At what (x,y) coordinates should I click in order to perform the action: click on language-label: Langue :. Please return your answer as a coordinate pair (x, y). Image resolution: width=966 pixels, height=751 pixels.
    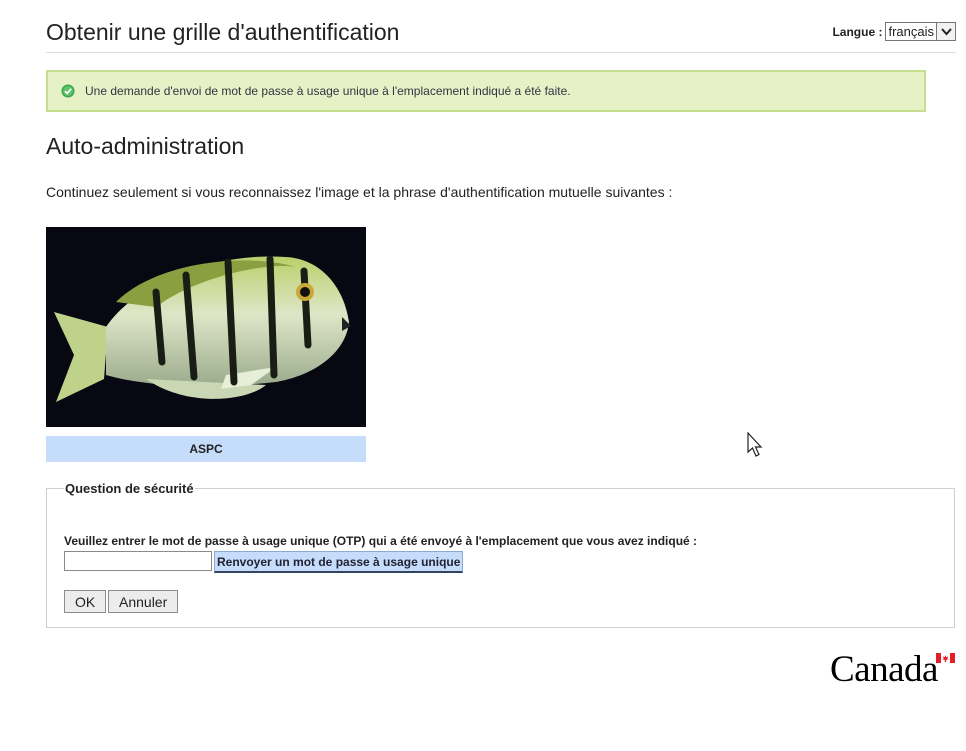
    Looking at the image, I should click on (857, 31).